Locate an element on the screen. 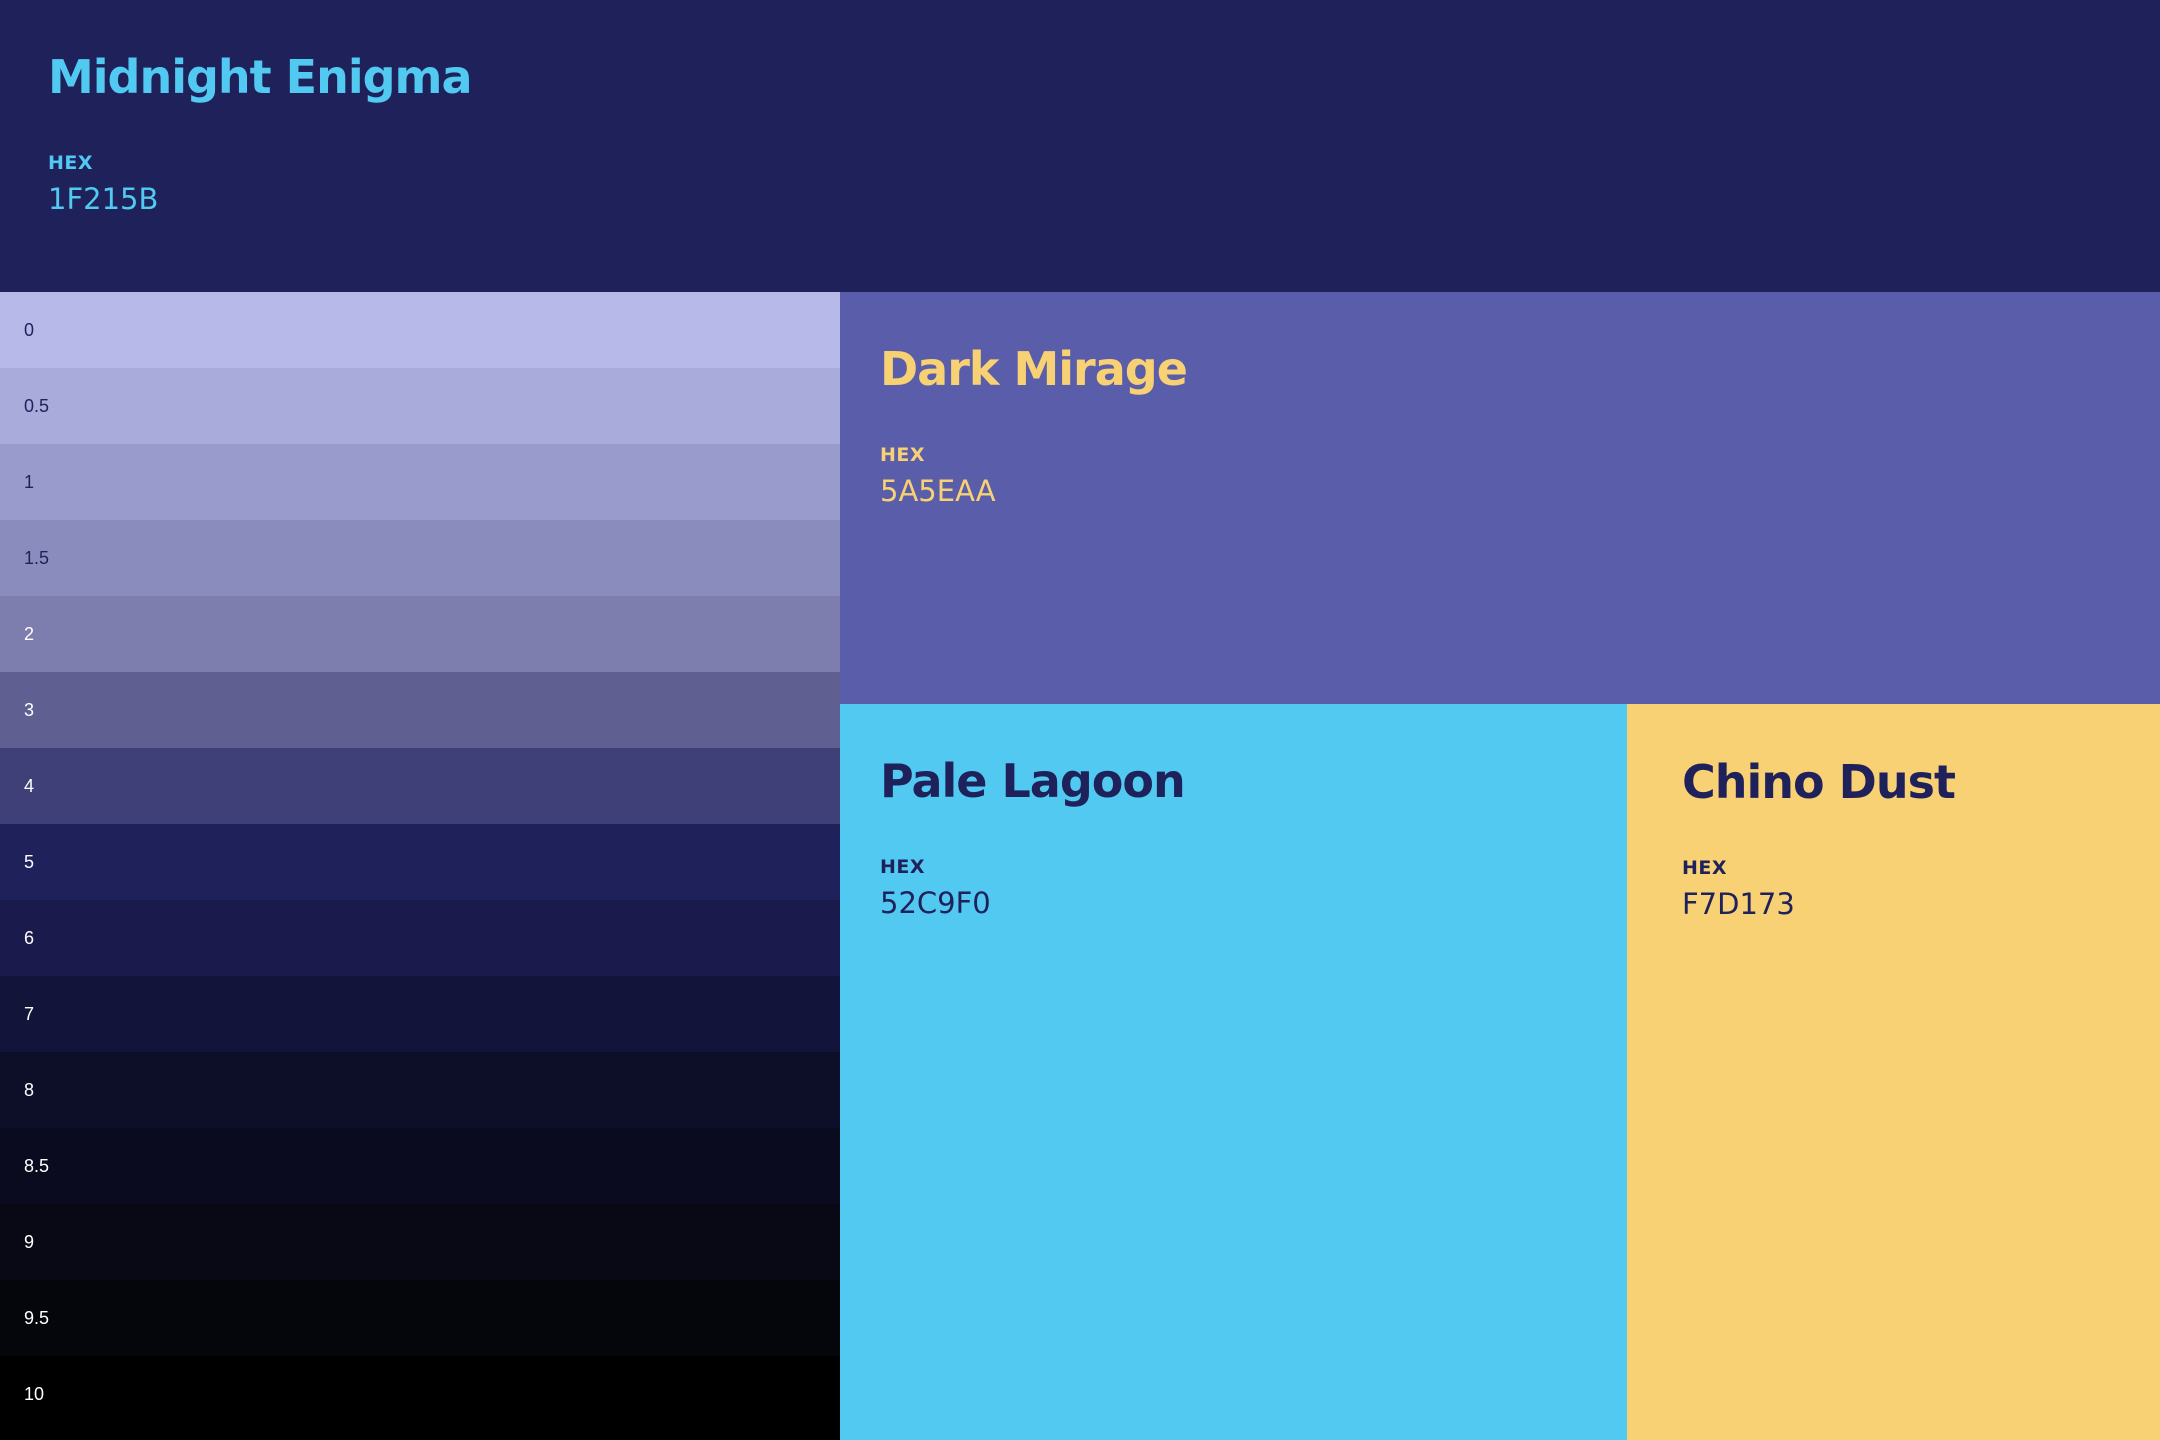  shade-row: 4 is located at coordinates (420, 786).